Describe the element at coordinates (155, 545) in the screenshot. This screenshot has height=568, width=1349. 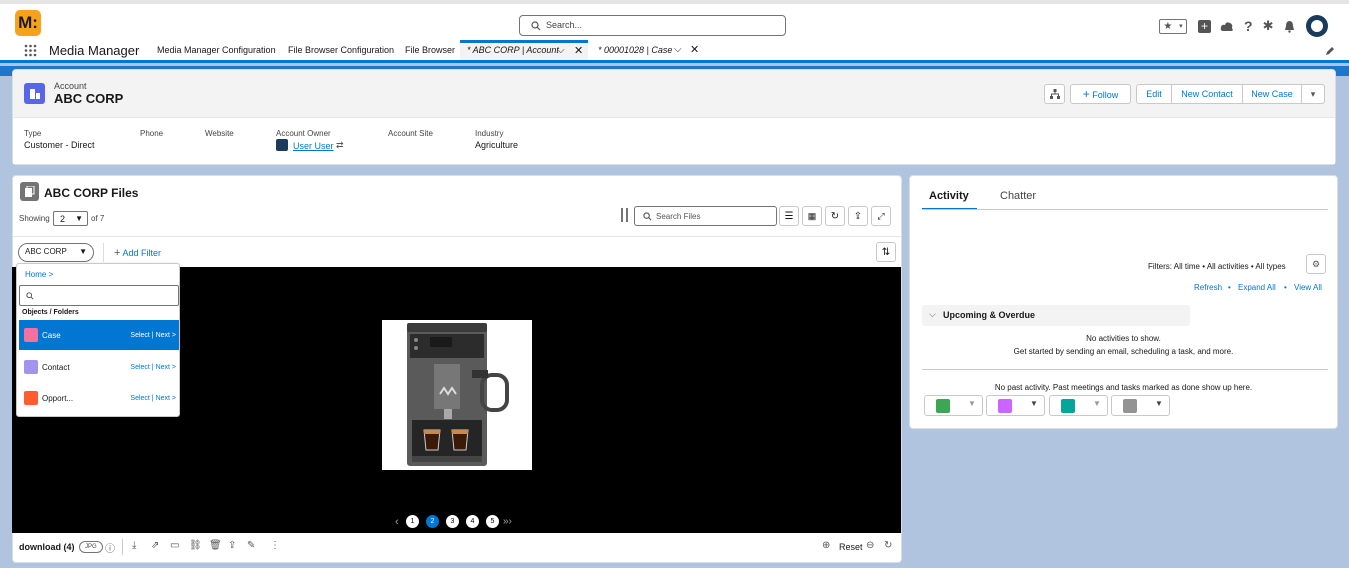
I see `share-icon: ⇗` at that location.